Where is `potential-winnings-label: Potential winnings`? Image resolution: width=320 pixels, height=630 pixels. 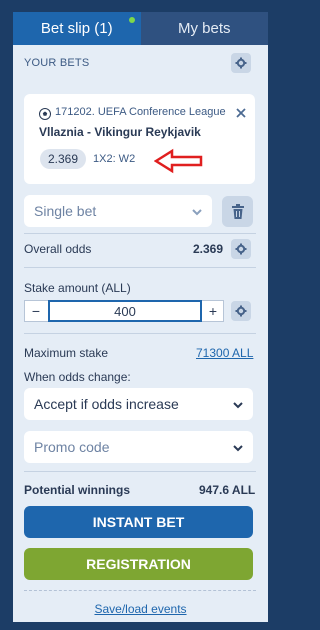 potential-winnings-label: Potential winnings is located at coordinates (77, 490).